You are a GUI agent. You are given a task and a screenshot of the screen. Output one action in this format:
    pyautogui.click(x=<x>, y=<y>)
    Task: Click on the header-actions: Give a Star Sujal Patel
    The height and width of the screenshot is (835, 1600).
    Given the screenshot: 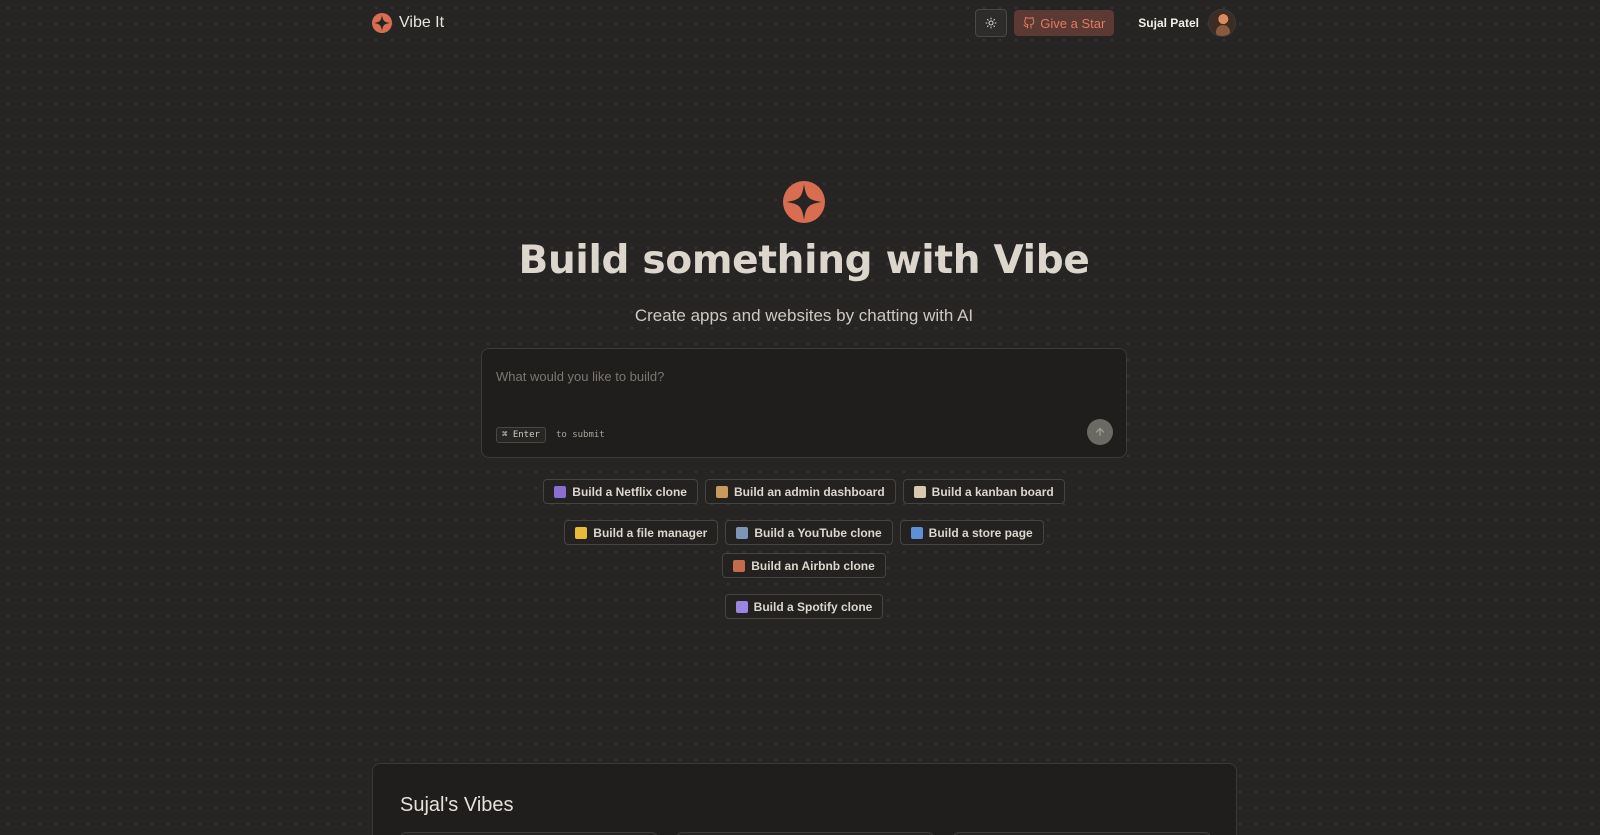 What is the action you would take?
    pyautogui.click(x=1105, y=23)
    